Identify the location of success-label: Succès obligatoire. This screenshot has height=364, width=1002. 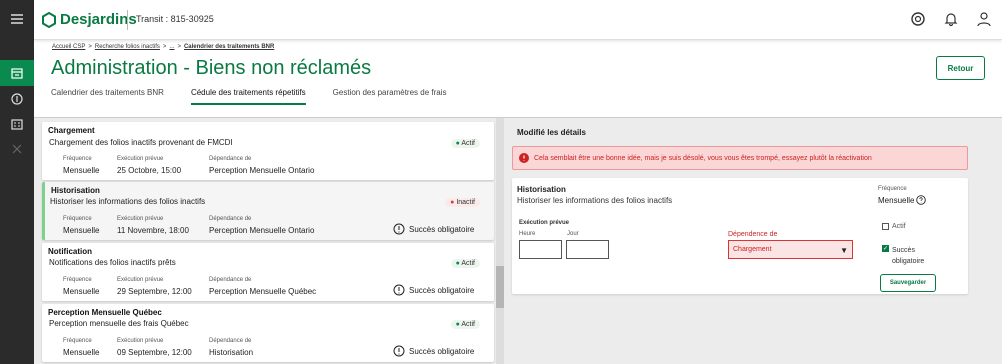
(908, 256).